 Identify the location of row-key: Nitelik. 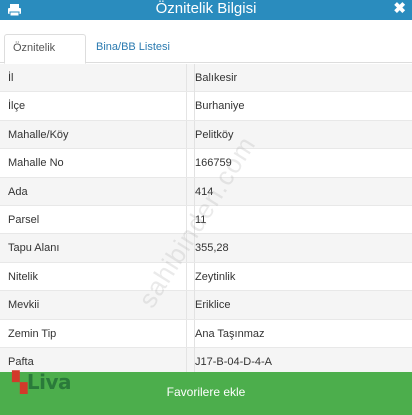
(23, 276).